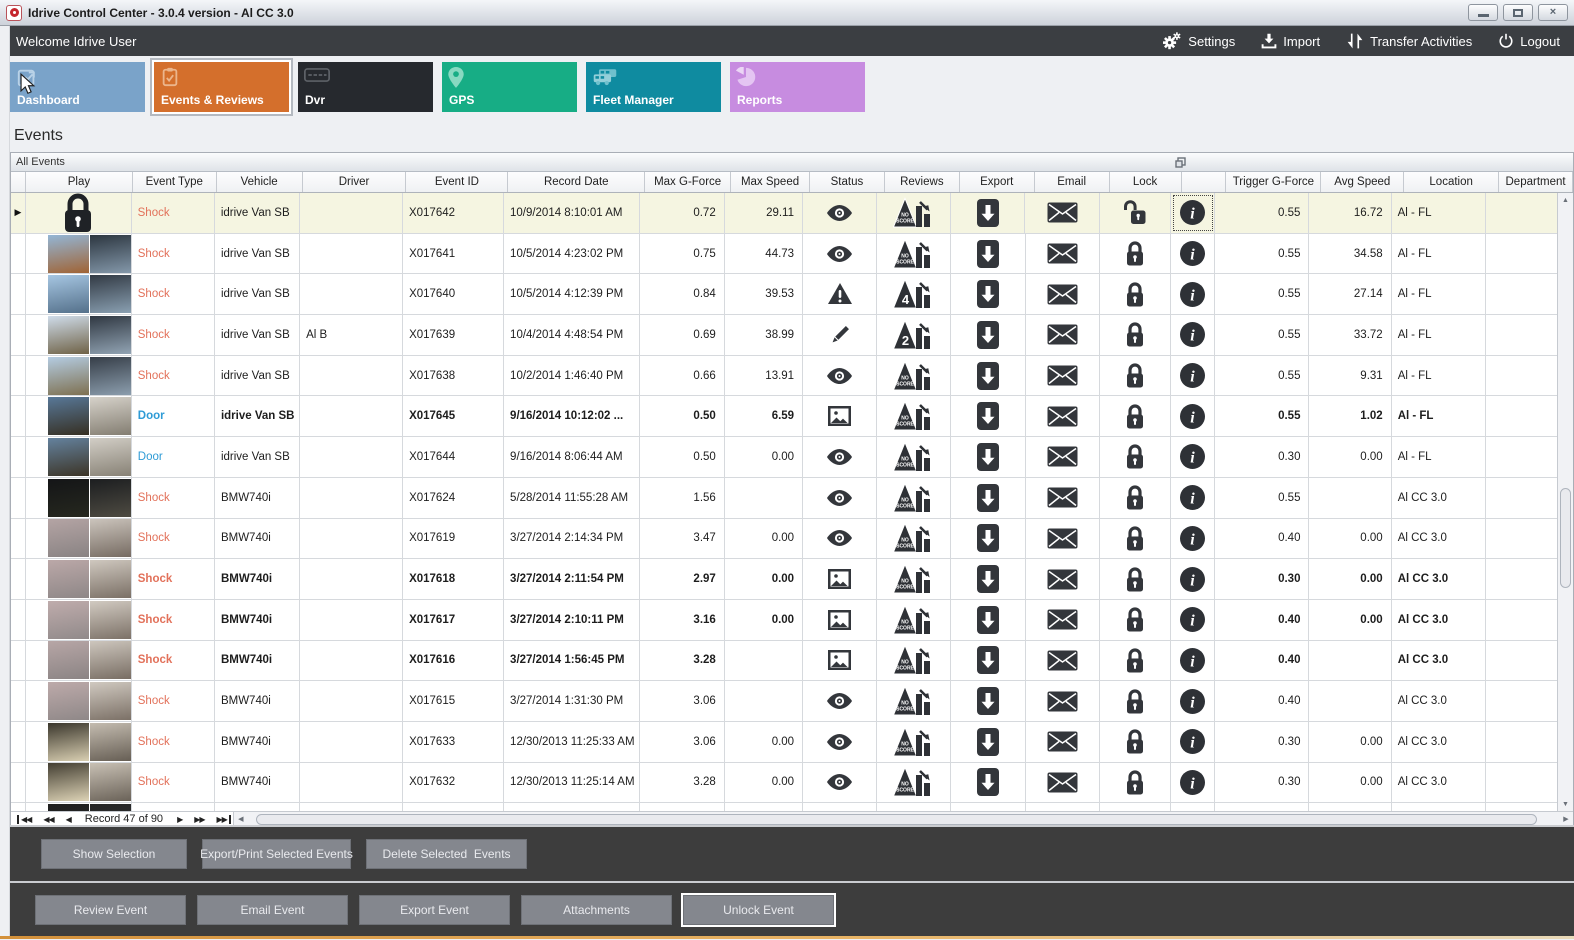  Describe the element at coordinates (365, 87) in the screenshot. I see `tab-dvr: Dvr` at that location.